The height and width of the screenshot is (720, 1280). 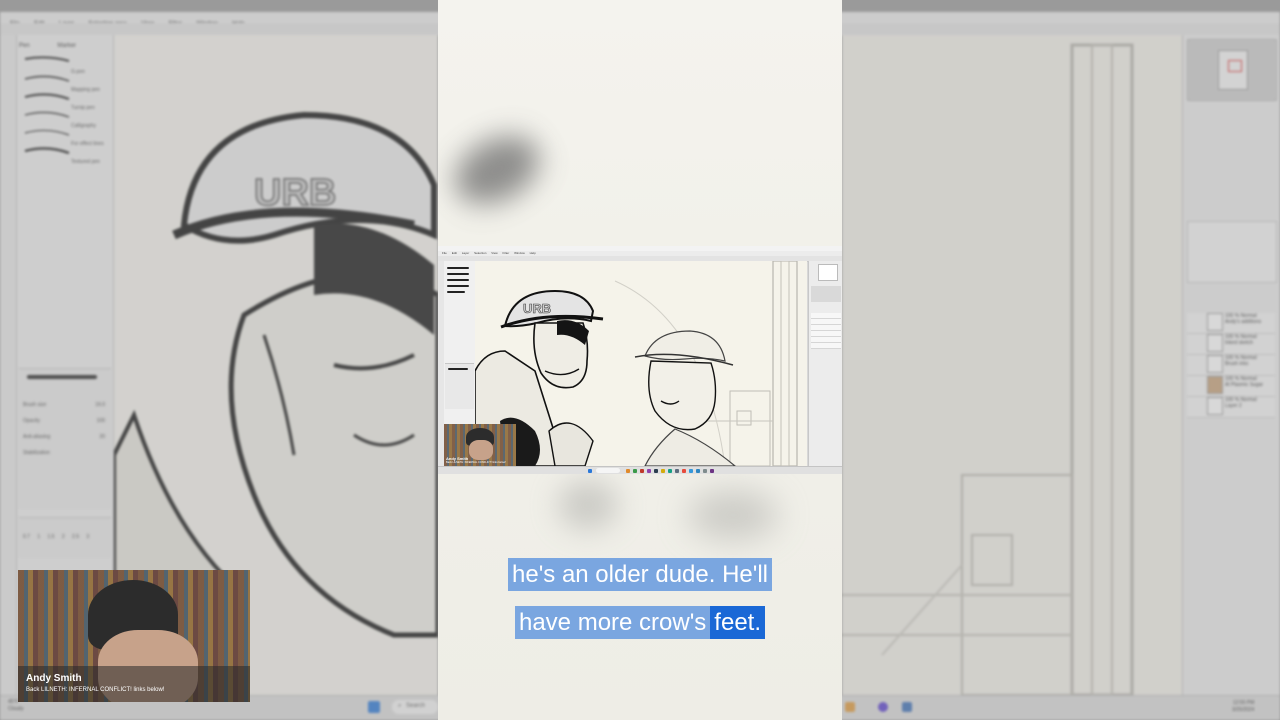 What do you see at coordinates (494, 253) in the screenshot?
I see `inner-menu-view: View` at bounding box center [494, 253].